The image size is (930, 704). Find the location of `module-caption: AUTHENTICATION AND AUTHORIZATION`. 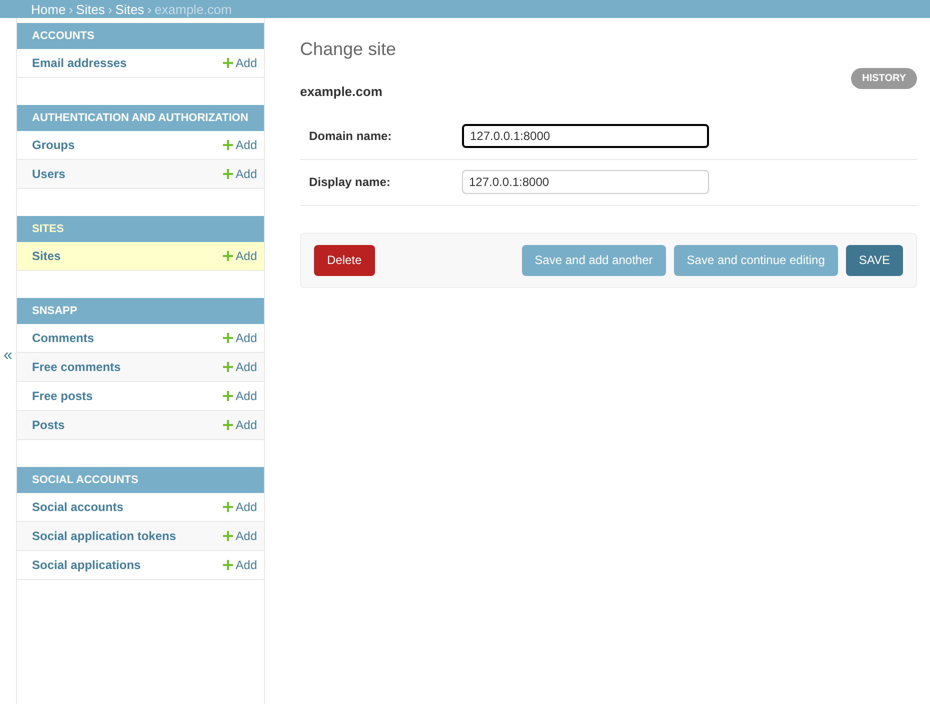

module-caption: AUTHENTICATION AND AUTHORIZATION is located at coordinates (140, 118).